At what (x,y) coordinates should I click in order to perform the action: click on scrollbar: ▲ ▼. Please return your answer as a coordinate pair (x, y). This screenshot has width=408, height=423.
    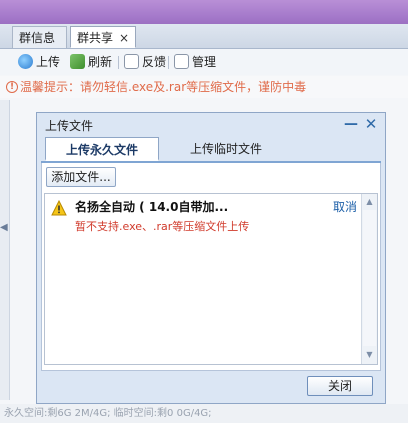
    Looking at the image, I should click on (369, 279).